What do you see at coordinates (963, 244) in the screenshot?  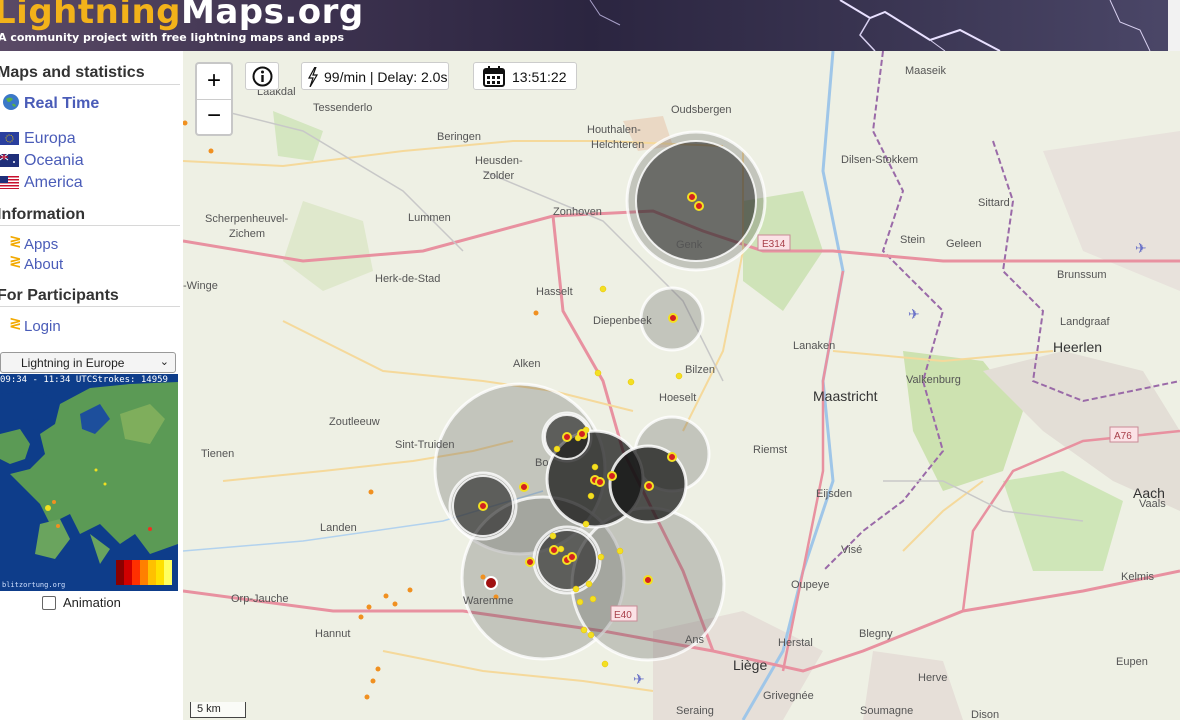 I see `place-label: Geleen` at bounding box center [963, 244].